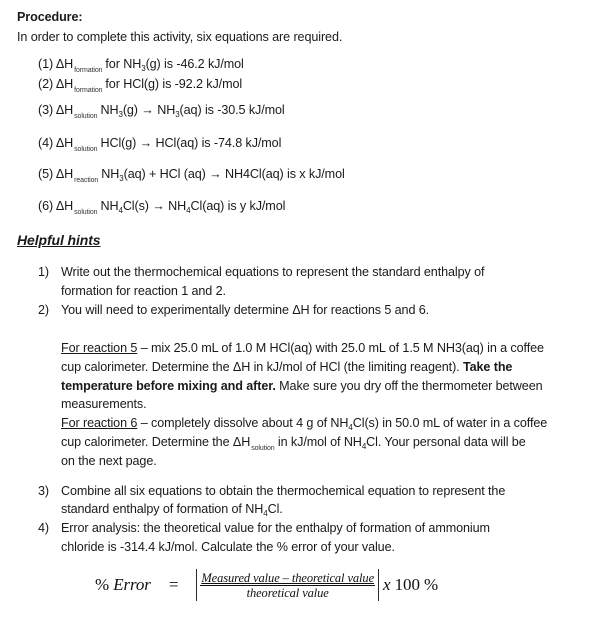 This screenshot has height=620, width=609. What do you see at coordinates (168, 386) in the screenshot?
I see `reaction-5-emphasis: temperature before mixing and after.` at bounding box center [168, 386].